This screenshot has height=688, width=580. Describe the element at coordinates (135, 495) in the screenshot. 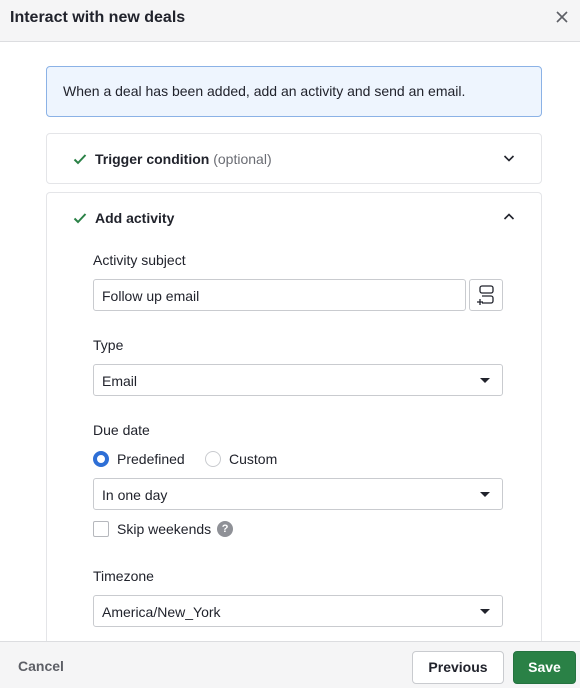

I see `due-date-selected-value: In one day` at that location.